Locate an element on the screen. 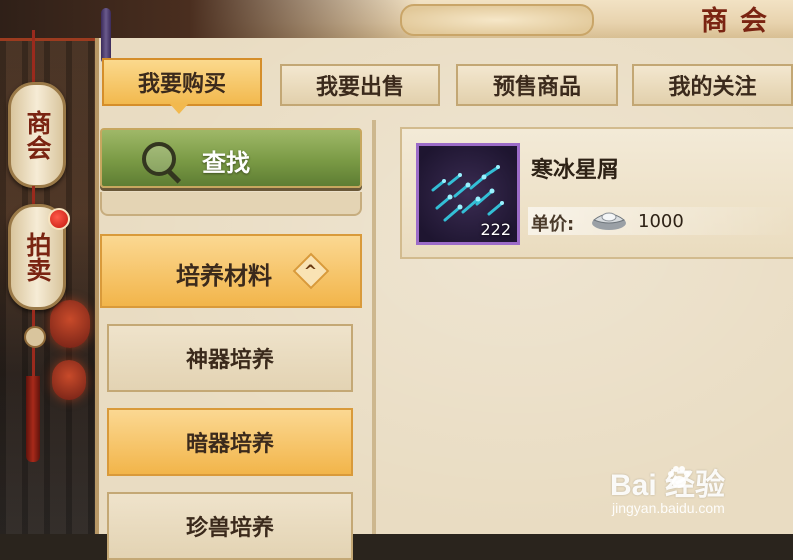  subcategory-pet: 珍兽培养 is located at coordinates (230, 526).